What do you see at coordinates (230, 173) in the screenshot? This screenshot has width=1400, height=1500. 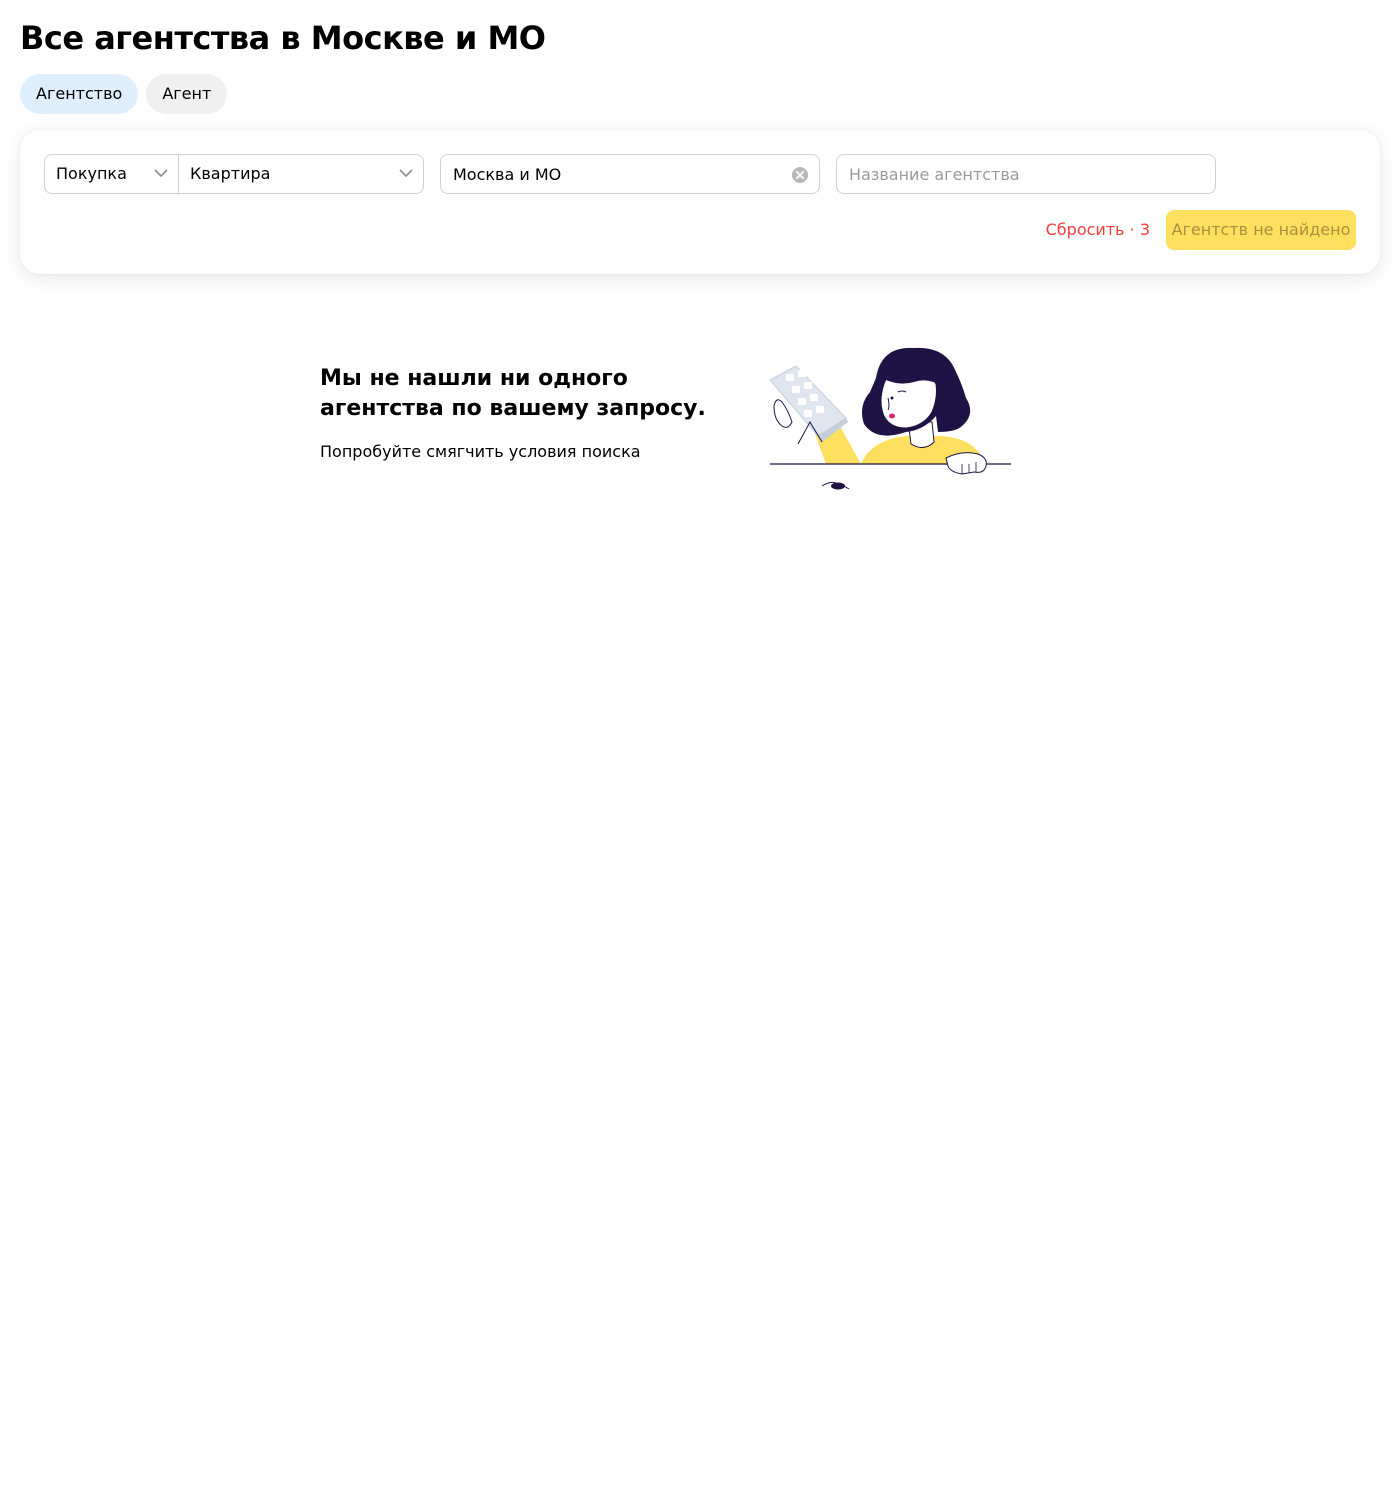 I see `property-type-value: Квартира` at bounding box center [230, 173].